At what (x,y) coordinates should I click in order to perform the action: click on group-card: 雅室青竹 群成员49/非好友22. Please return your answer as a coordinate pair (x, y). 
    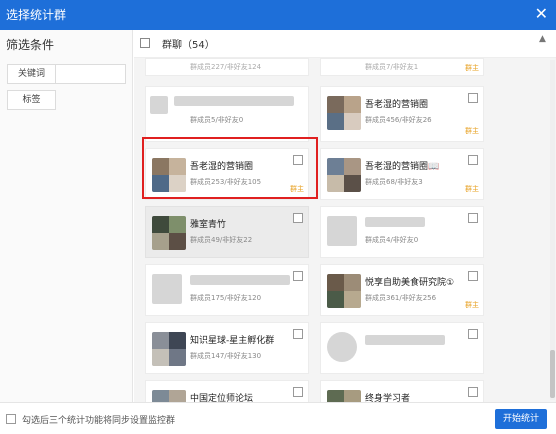
    Looking at the image, I should click on (227, 232).